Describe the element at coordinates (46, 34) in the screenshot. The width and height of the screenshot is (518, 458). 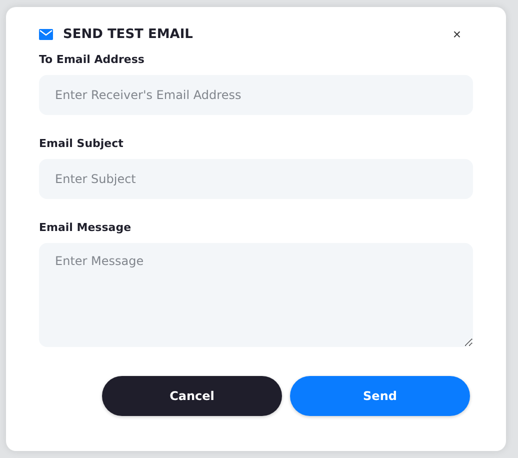
I see `envelope-icon` at that location.